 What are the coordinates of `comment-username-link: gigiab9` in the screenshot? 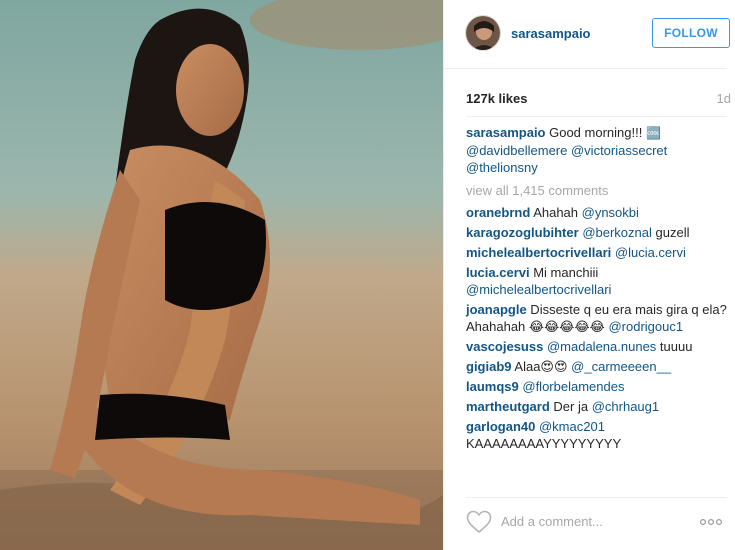 It's located at (489, 366).